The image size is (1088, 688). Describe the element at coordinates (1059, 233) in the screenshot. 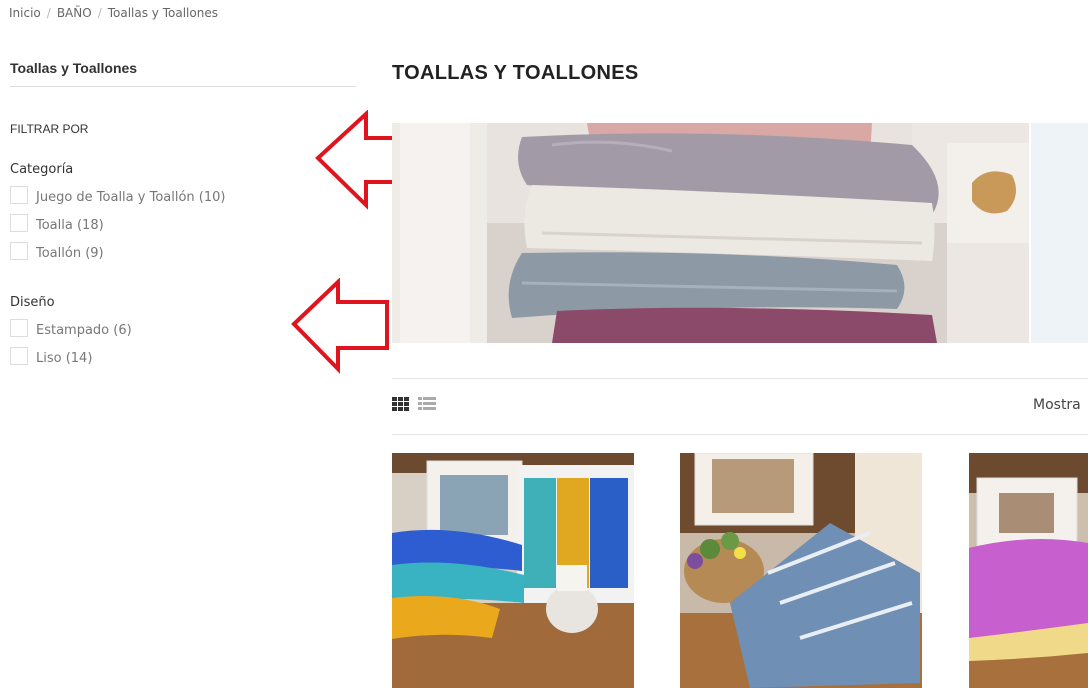

I see `category-banner-edge` at that location.